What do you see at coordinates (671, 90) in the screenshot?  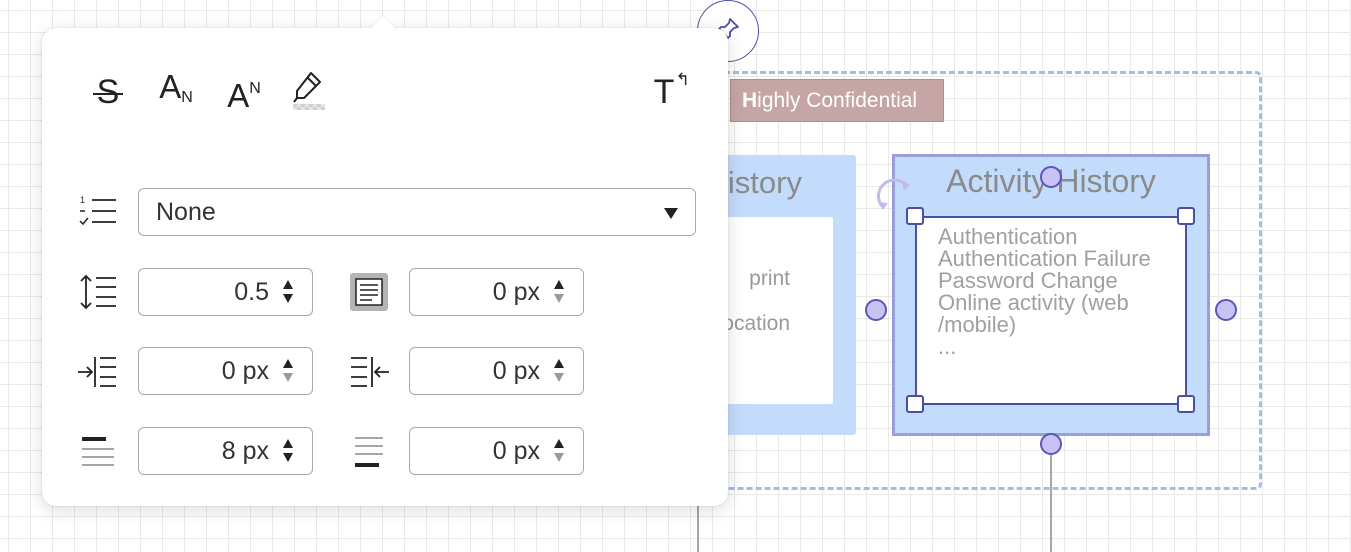 I see `clear-format-icon: T ↰` at bounding box center [671, 90].